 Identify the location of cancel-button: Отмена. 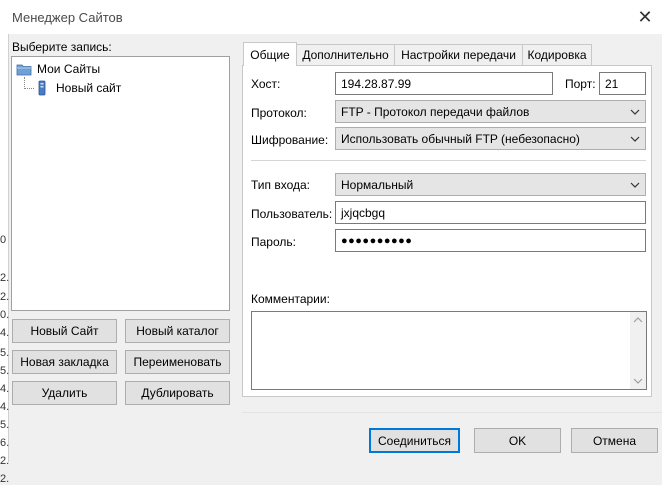
(614, 440).